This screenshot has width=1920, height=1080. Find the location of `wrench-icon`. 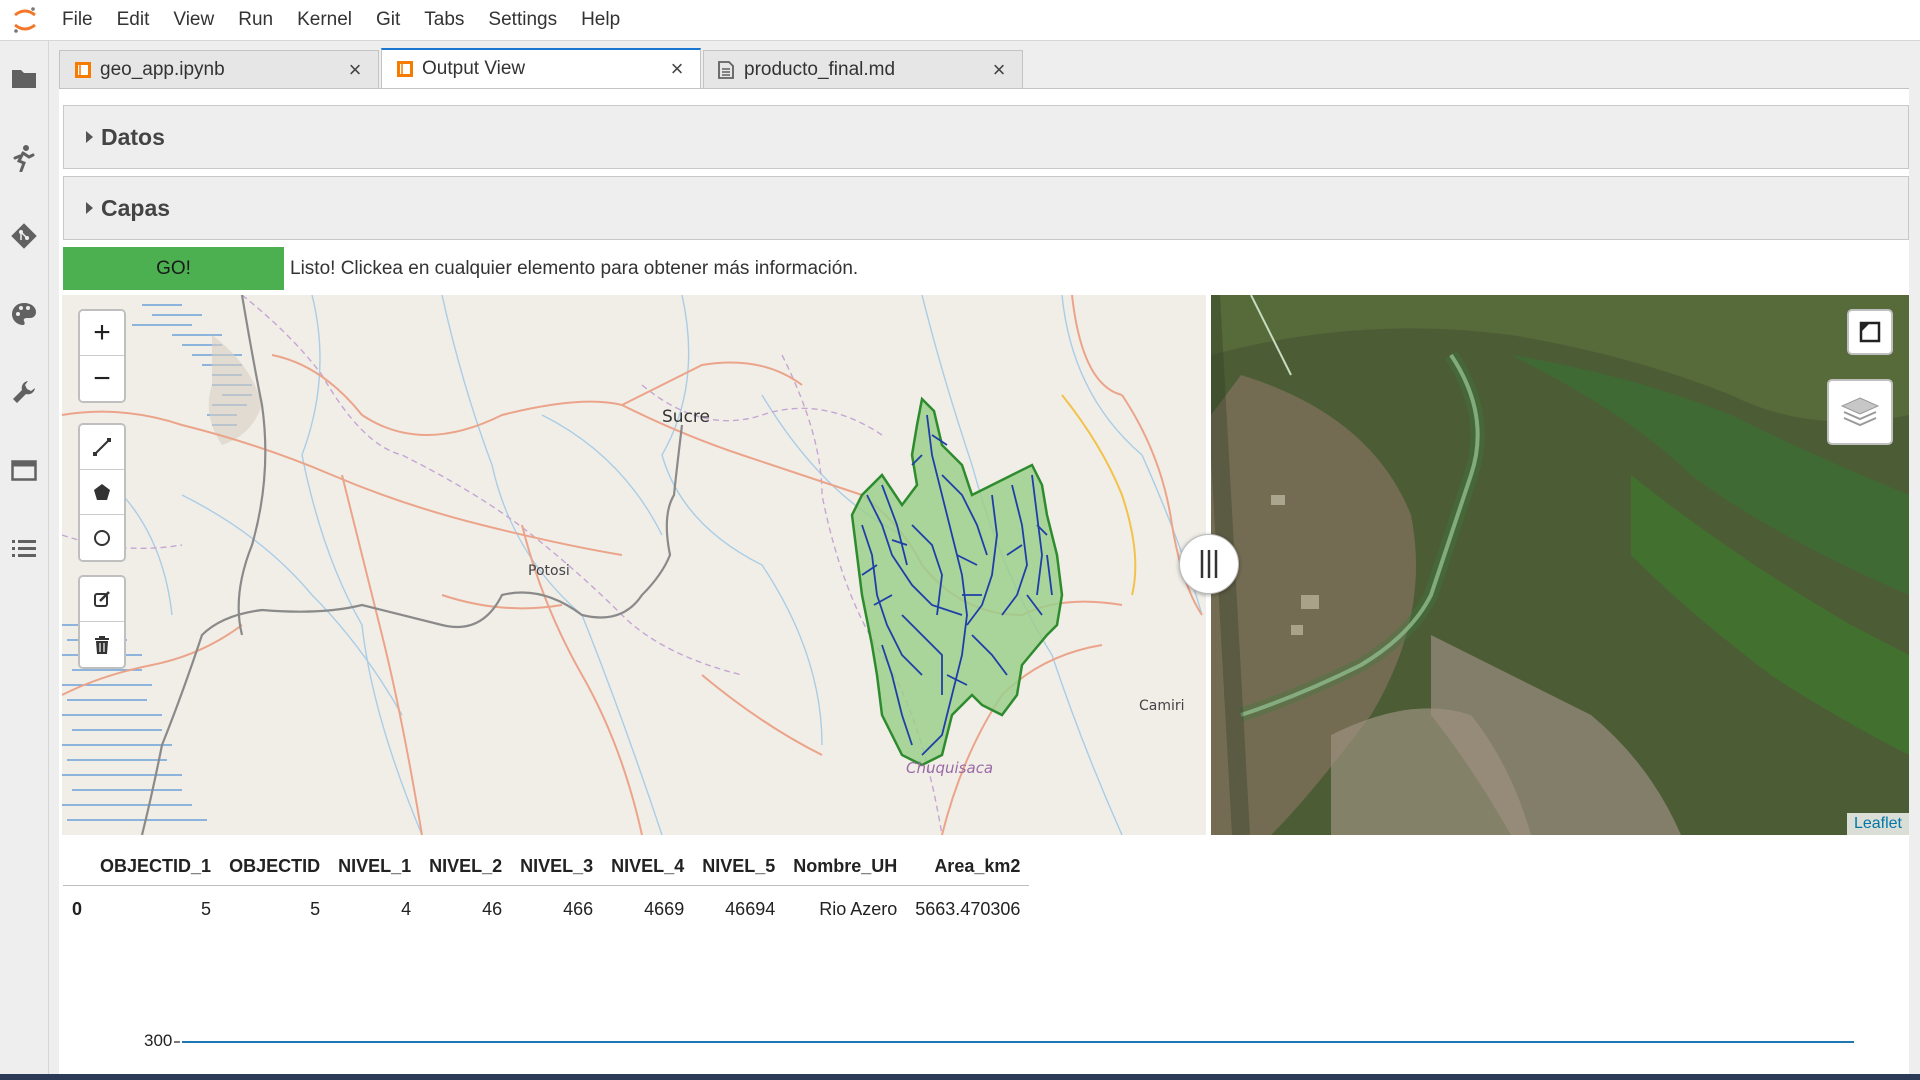

wrench-icon is located at coordinates (24, 392).